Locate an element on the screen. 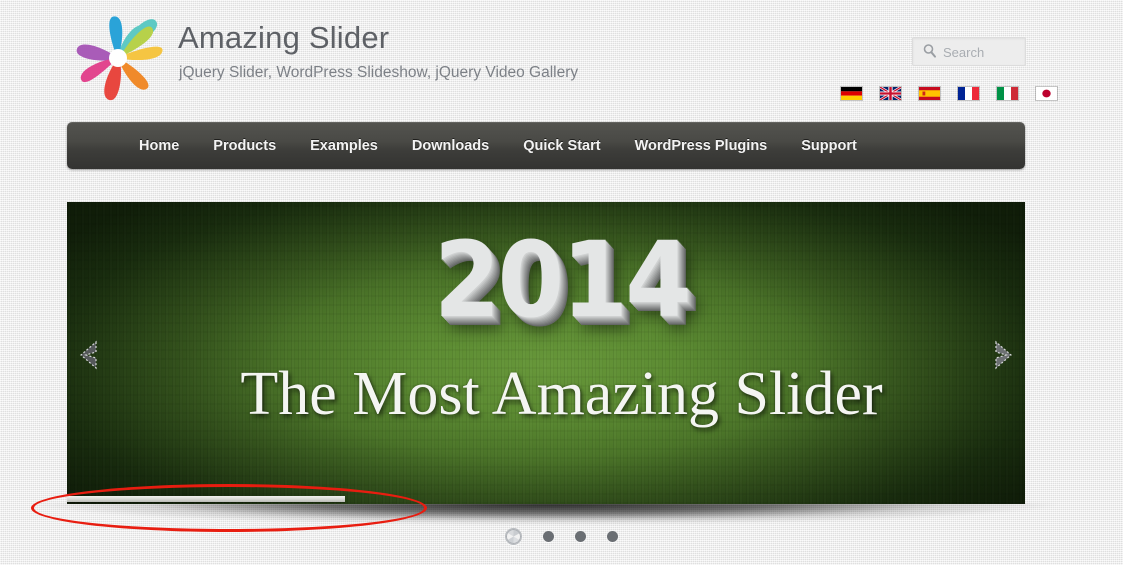  slide-year-heading: 2014 is located at coordinates (562, 280).